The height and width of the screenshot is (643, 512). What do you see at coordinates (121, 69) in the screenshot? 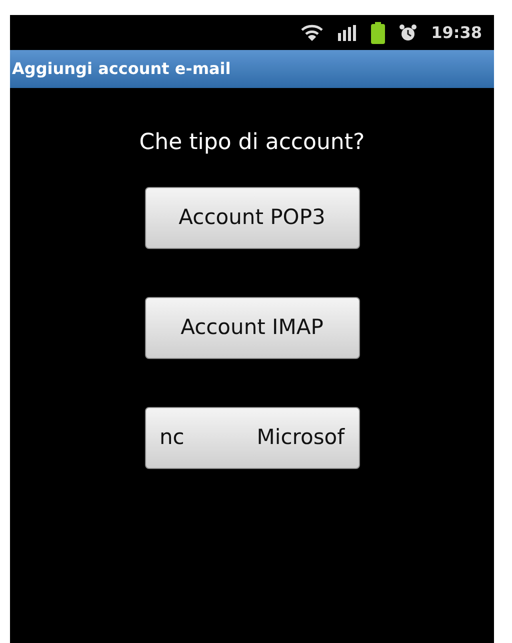
I see `title-text: Aggiungi account e-mail` at bounding box center [121, 69].